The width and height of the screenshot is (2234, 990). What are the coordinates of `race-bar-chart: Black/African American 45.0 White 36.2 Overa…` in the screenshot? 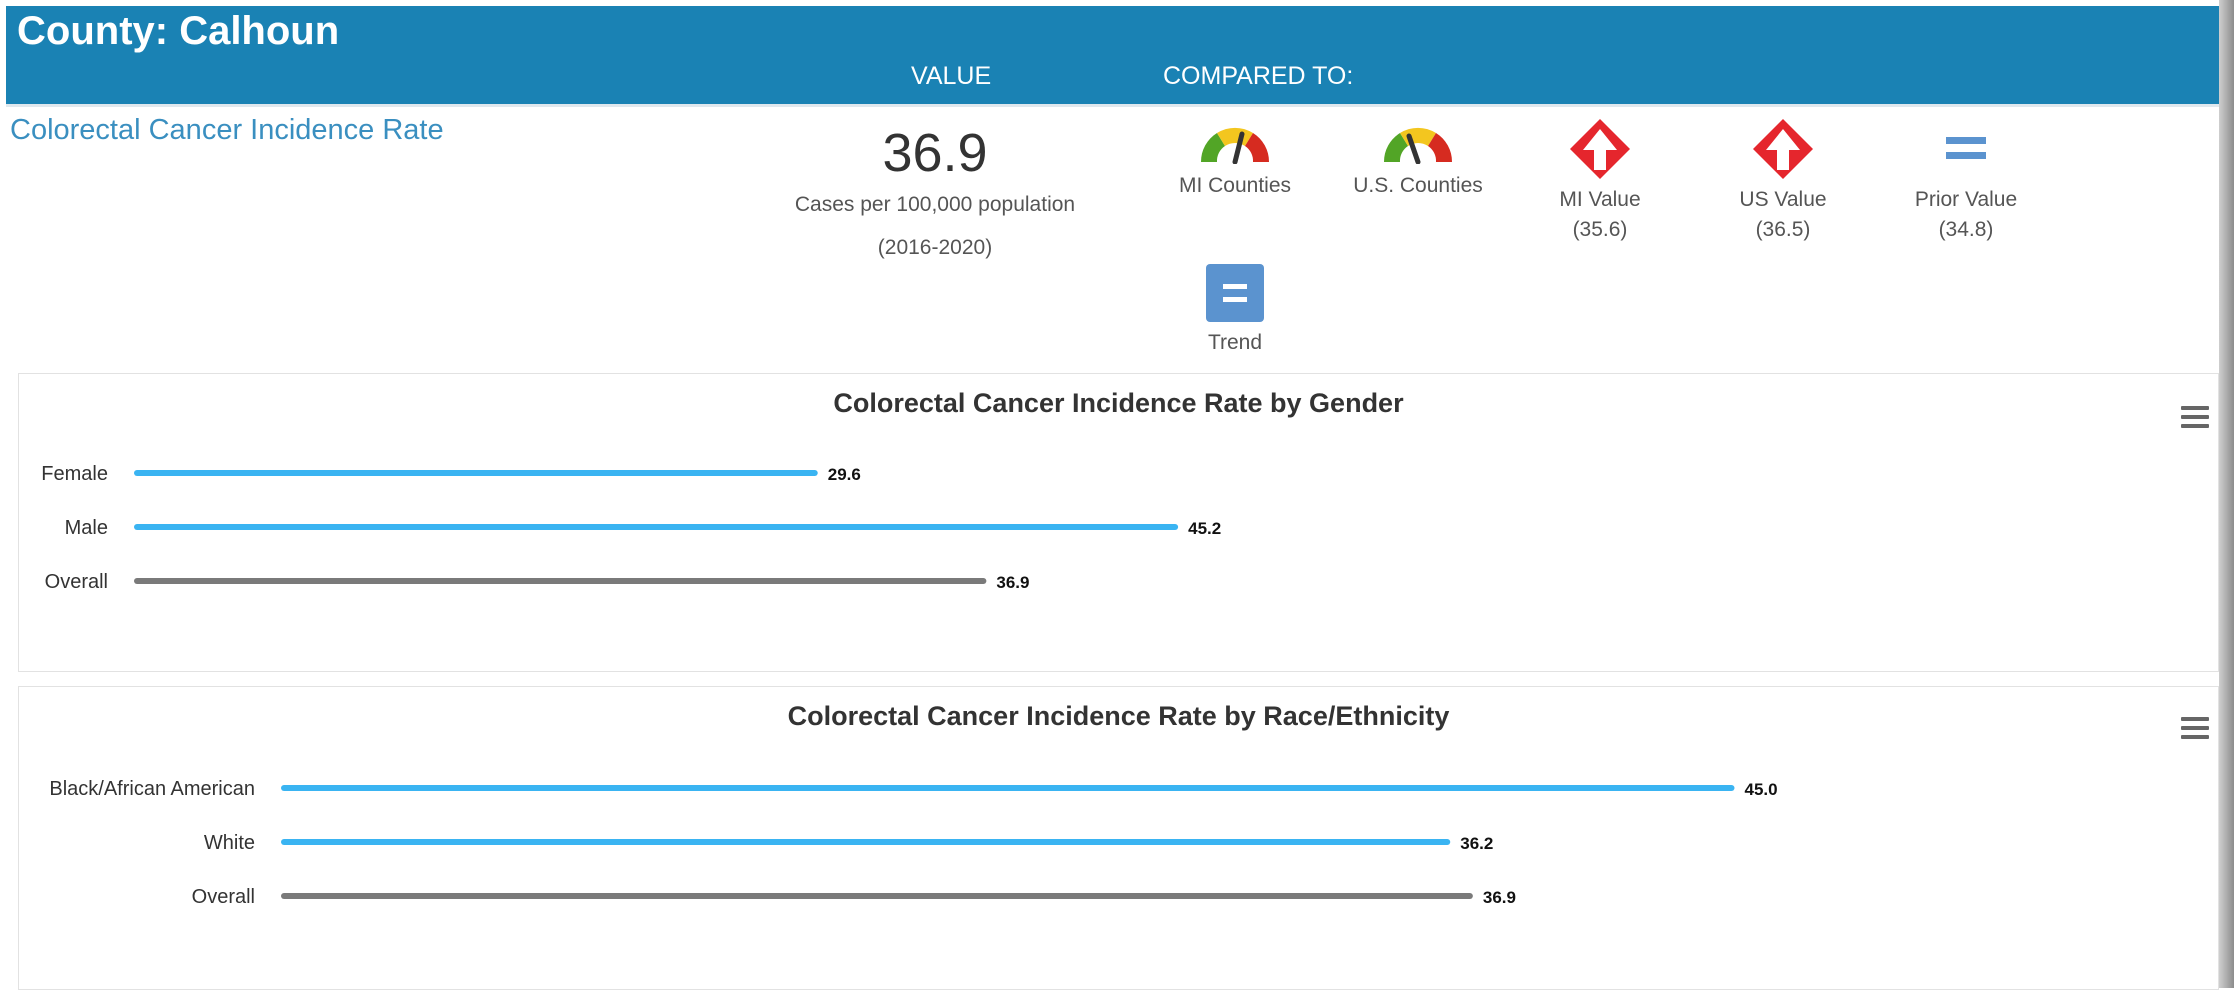 It's located at (913, 843).